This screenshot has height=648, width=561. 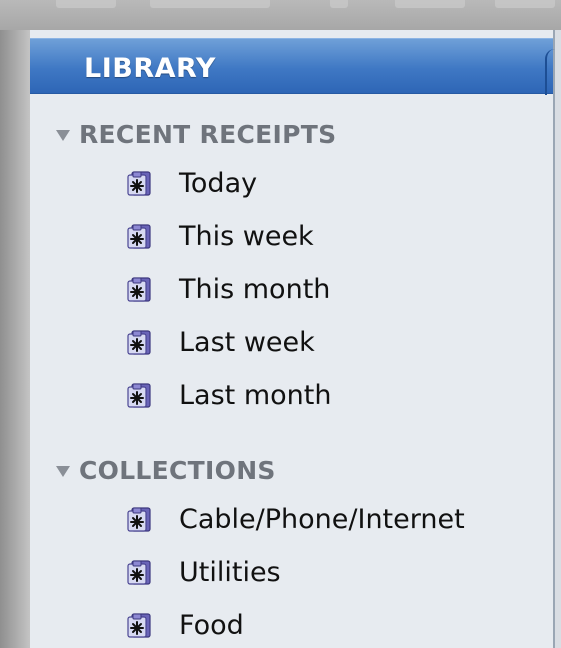 I want to click on sidebar-item-food: Food, so click(x=185, y=625).